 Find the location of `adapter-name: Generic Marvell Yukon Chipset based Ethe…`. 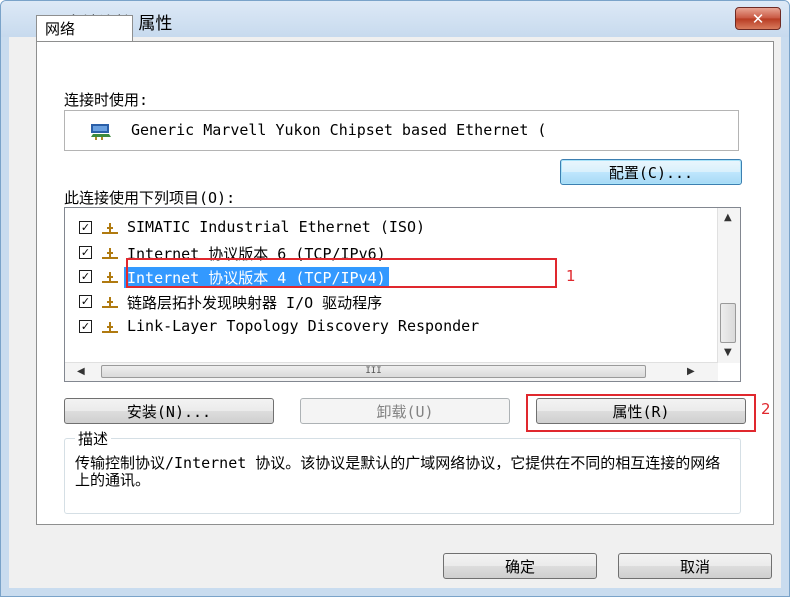

adapter-name: Generic Marvell Yukon Chipset based Ethe… is located at coordinates (339, 130).